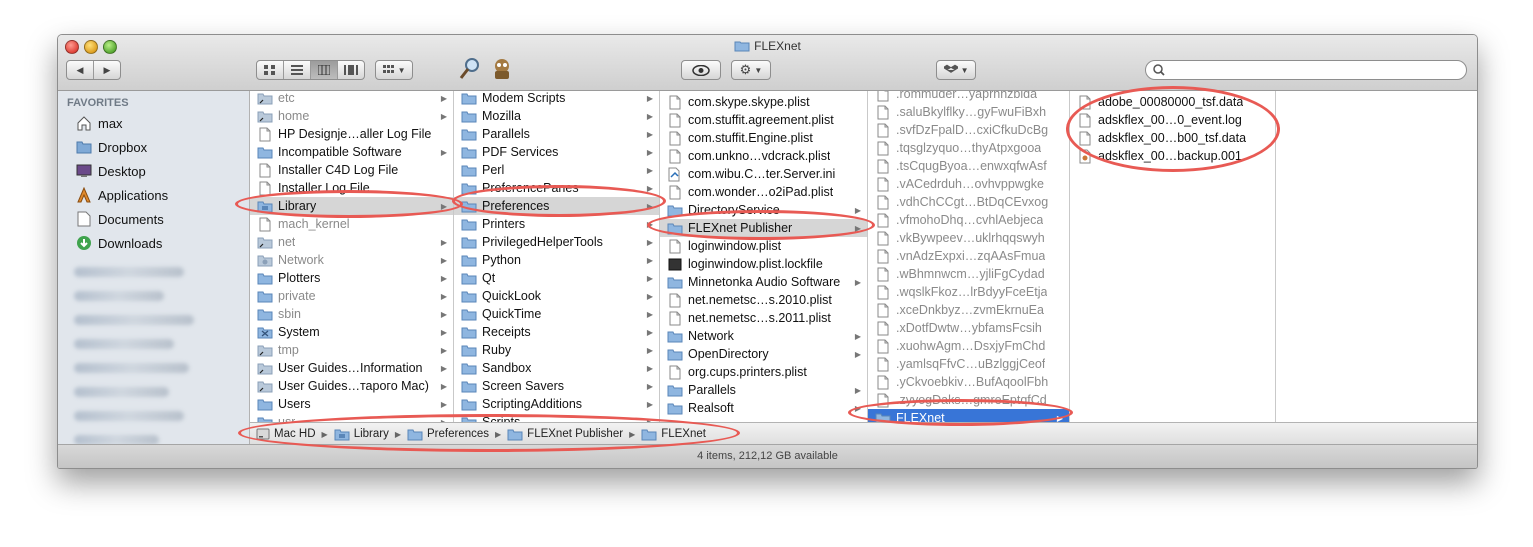 This screenshot has width=1533, height=547. Describe the element at coordinates (556, 152) in the screenshot. I see `folder-row: PDF Services ▶` at that location.